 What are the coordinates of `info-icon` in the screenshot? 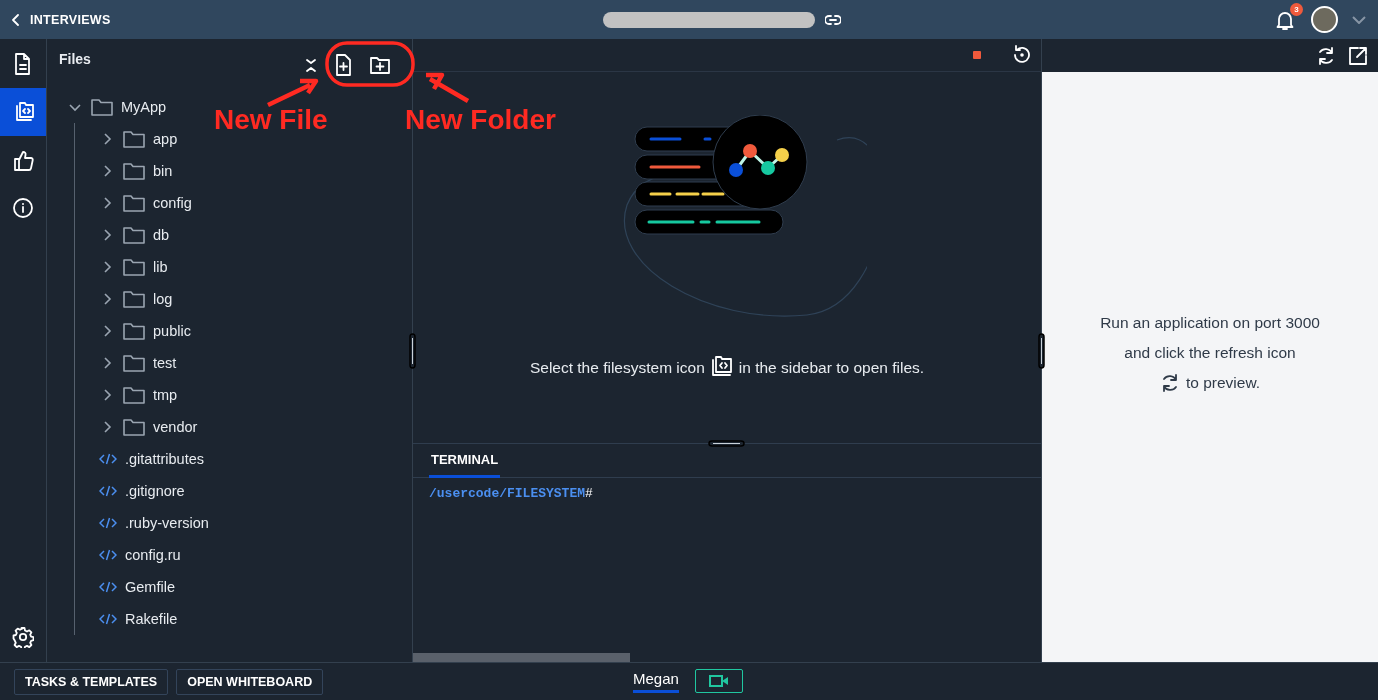 It's located at (23, 208).